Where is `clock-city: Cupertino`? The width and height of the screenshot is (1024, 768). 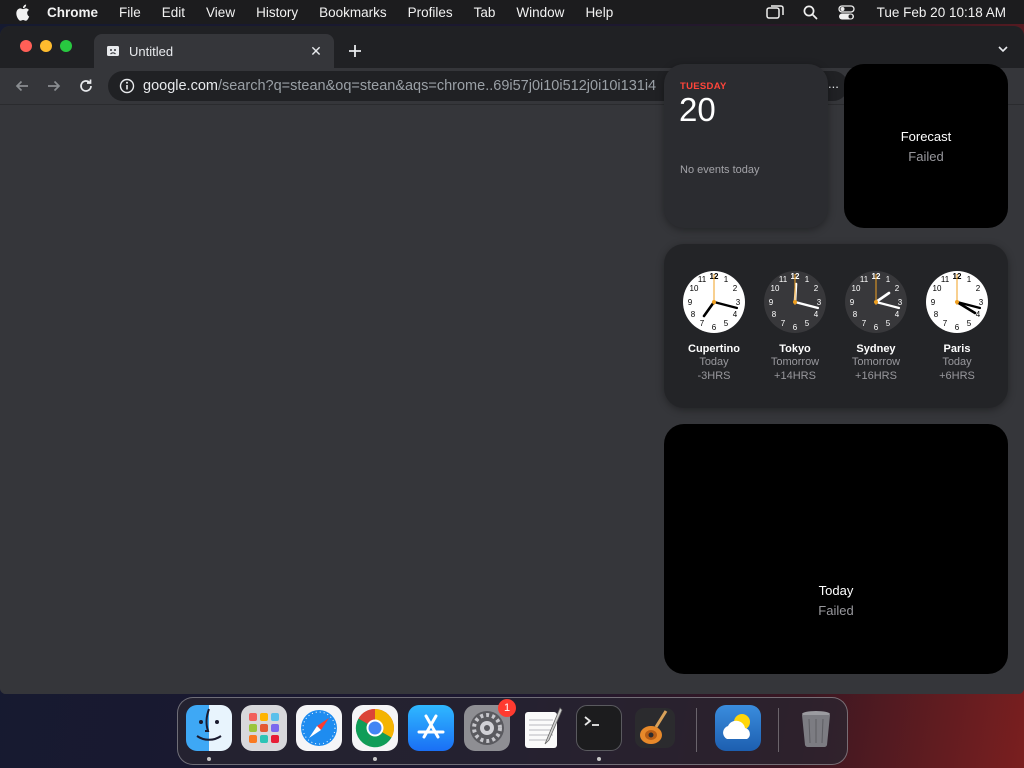
clock-city: Cupertino is located at coordinates (714, 349).